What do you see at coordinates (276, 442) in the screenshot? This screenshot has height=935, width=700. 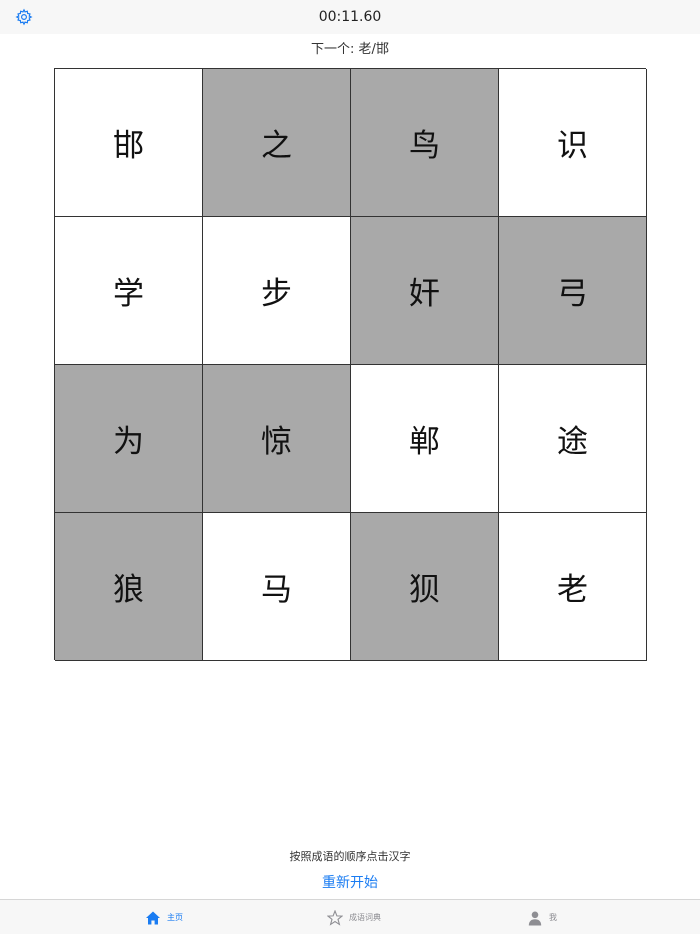 I see `grid-cell-char: 惊` at bounding box center [276, 442].